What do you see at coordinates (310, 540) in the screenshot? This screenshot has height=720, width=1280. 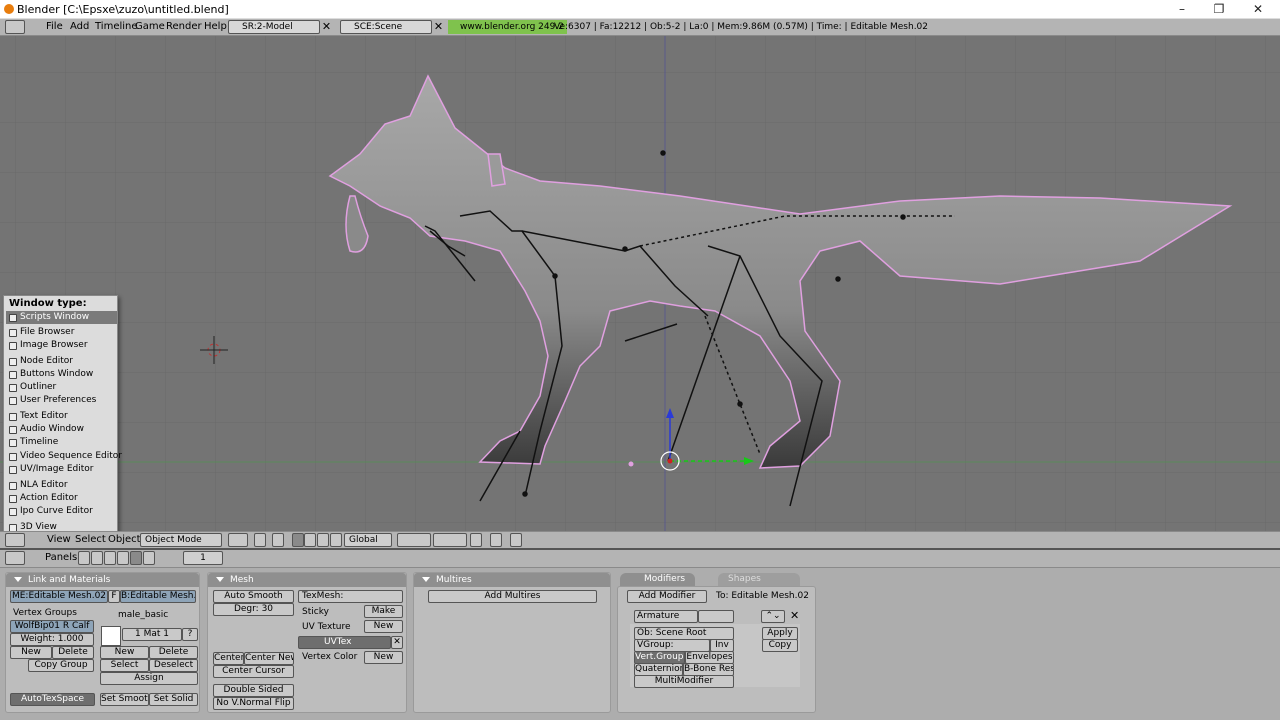 I see `translate-icon` at bounding box center [310, 540].